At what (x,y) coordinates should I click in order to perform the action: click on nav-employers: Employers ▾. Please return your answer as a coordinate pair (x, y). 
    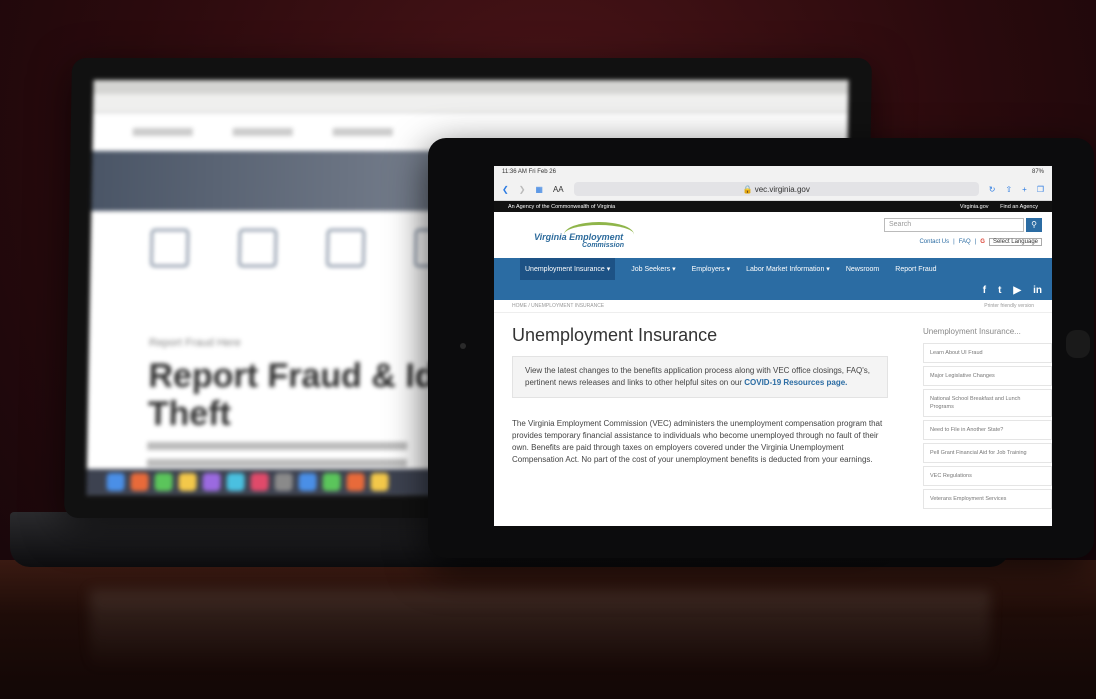
    Looking at the image, I should click on (711, 269).